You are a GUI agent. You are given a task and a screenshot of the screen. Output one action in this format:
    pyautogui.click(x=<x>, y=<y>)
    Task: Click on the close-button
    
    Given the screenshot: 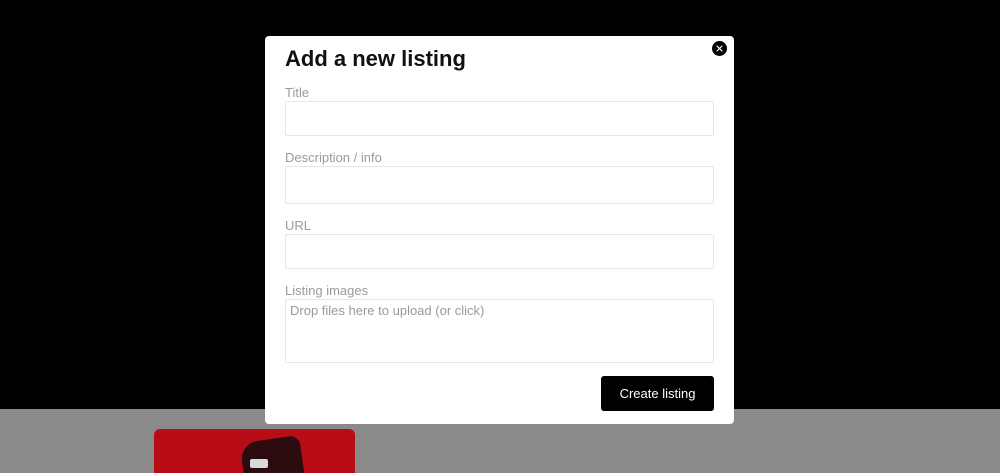 What is the action you would take?
    pyautogui.click(x=719, y=48)
    